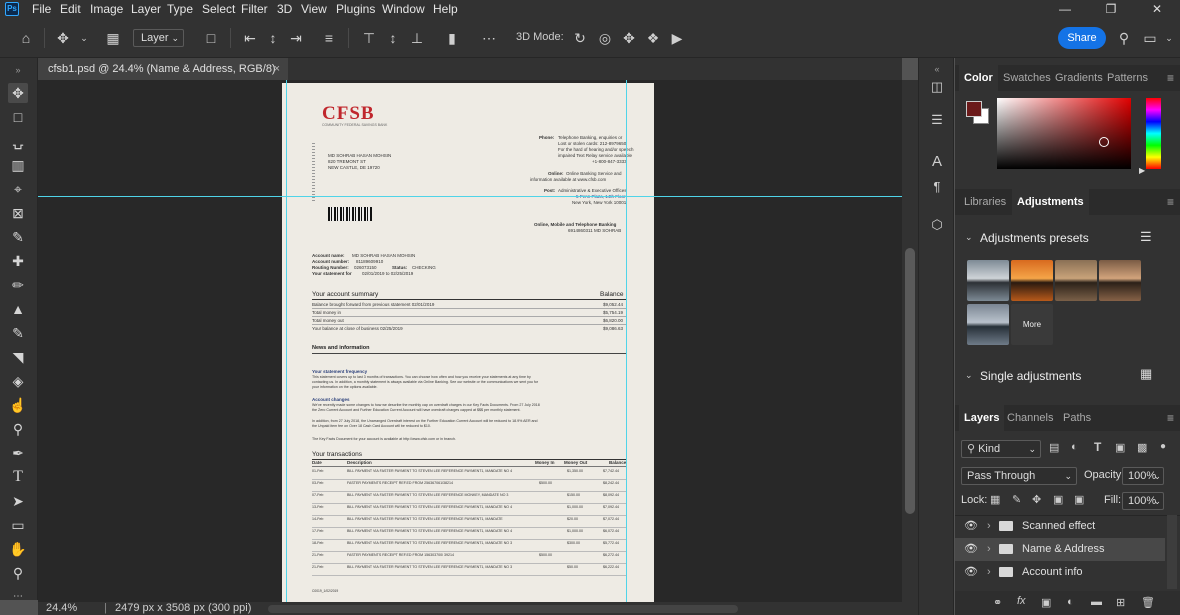 The width and height of the screenshot is (1180, 615). Describe the element at coordinates (273, 38) in the screenshot. I see `align-center-icon: ↕` at that location.